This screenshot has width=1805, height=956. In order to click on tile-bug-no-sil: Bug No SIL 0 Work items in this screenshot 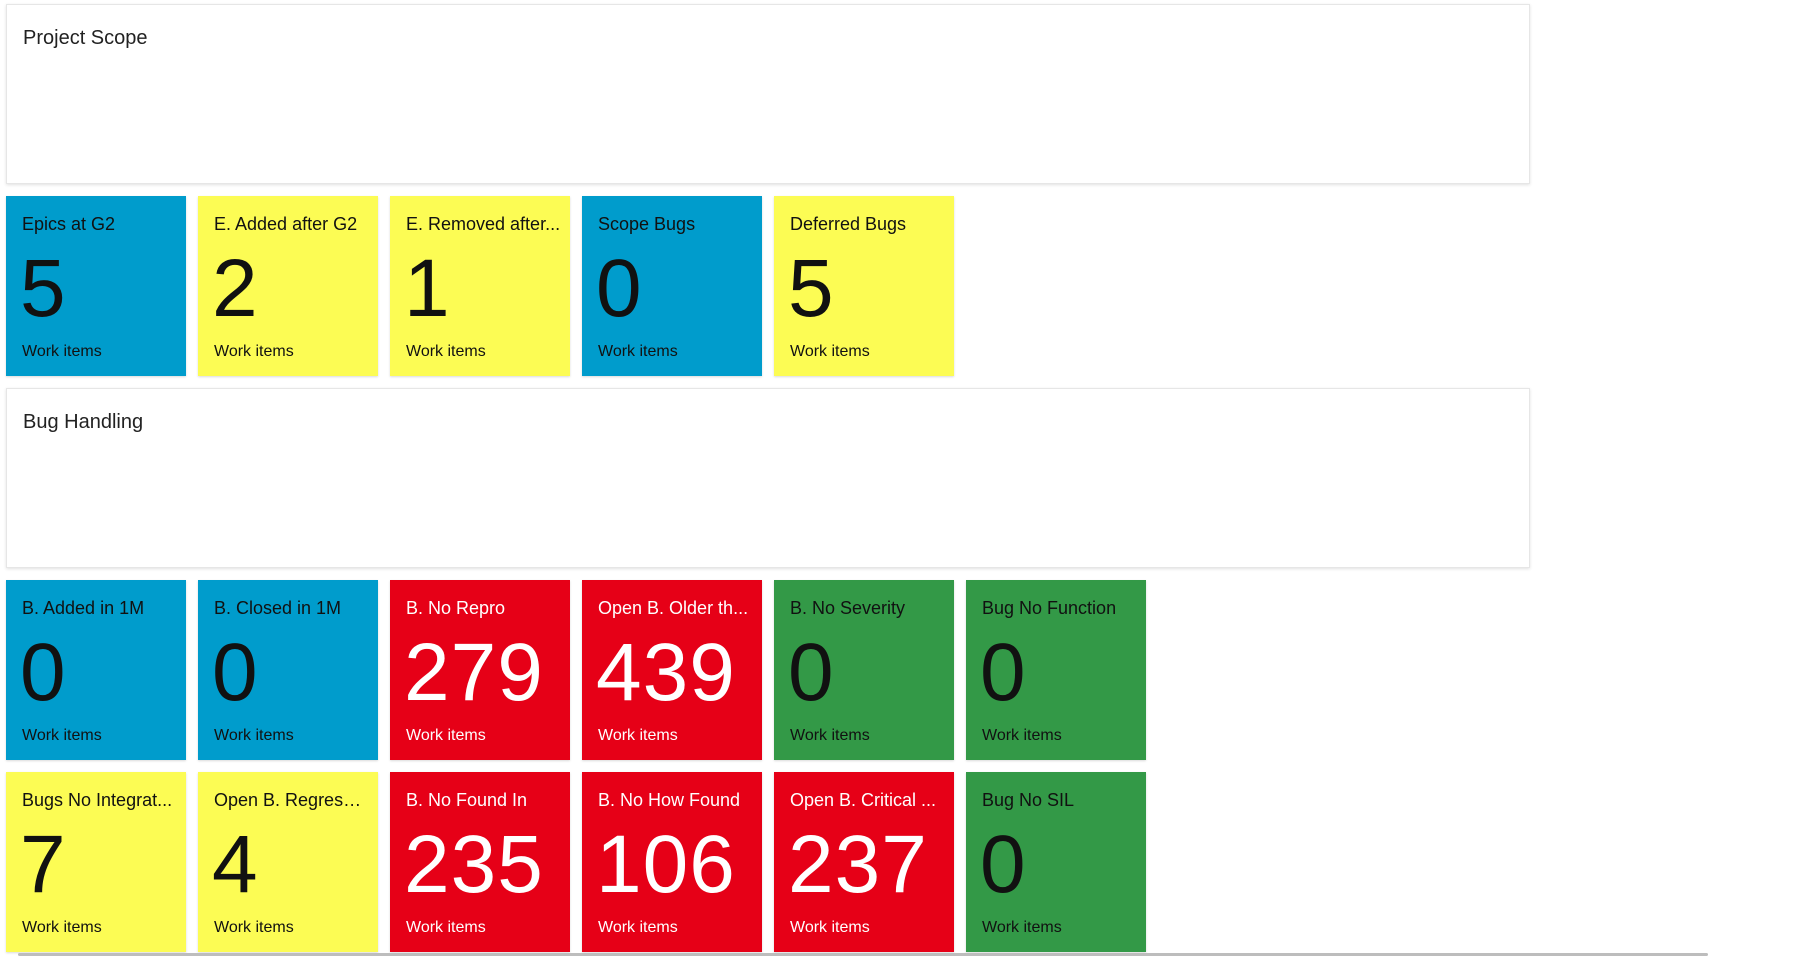, I will do `click(1056, 862)`.